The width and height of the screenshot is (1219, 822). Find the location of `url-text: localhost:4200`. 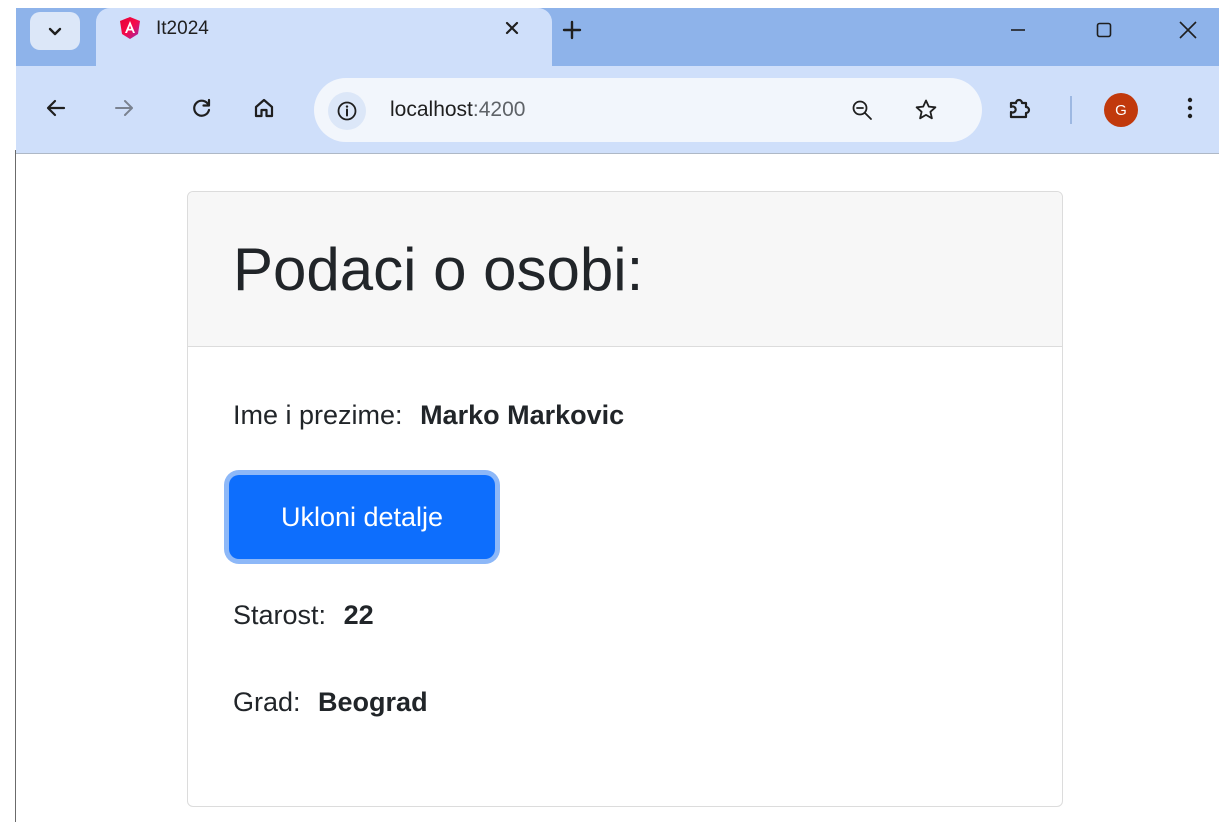

url-text: localhost:4200 is located at coordinates (457, 110).